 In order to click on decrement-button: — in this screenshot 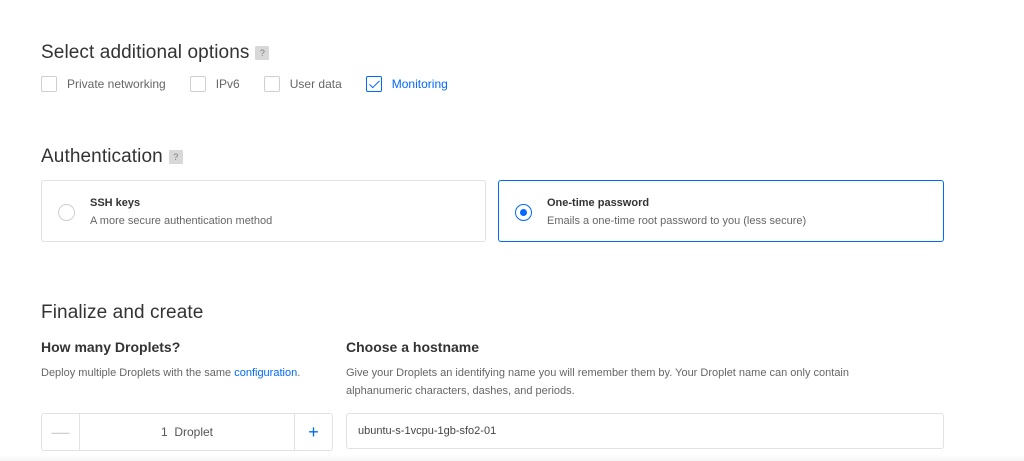, I will do `click(61, 432)`.